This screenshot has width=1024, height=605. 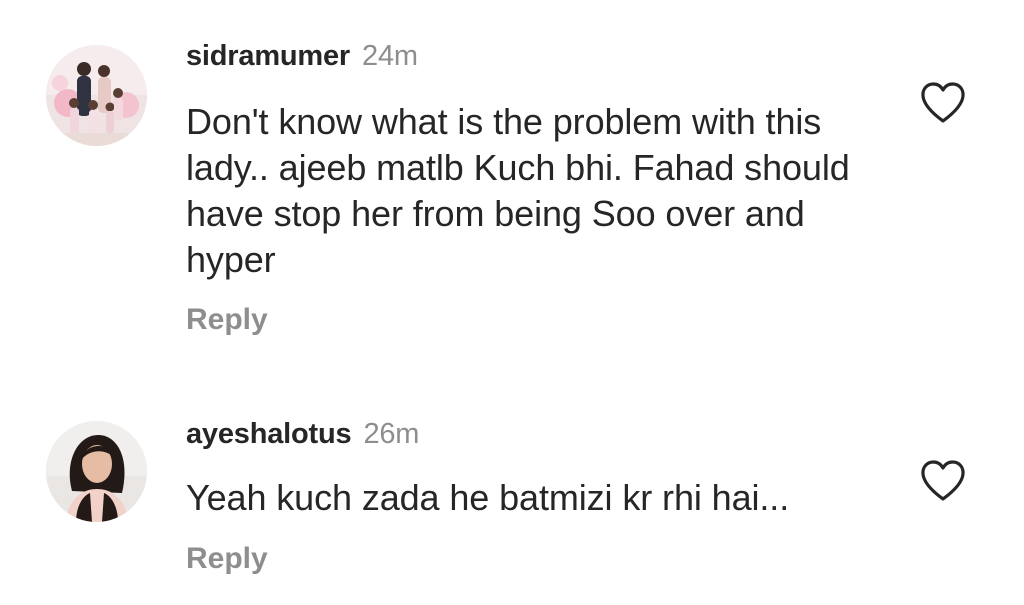 I want to click on woman-portrait-avatar, so click(x=96, y=471).